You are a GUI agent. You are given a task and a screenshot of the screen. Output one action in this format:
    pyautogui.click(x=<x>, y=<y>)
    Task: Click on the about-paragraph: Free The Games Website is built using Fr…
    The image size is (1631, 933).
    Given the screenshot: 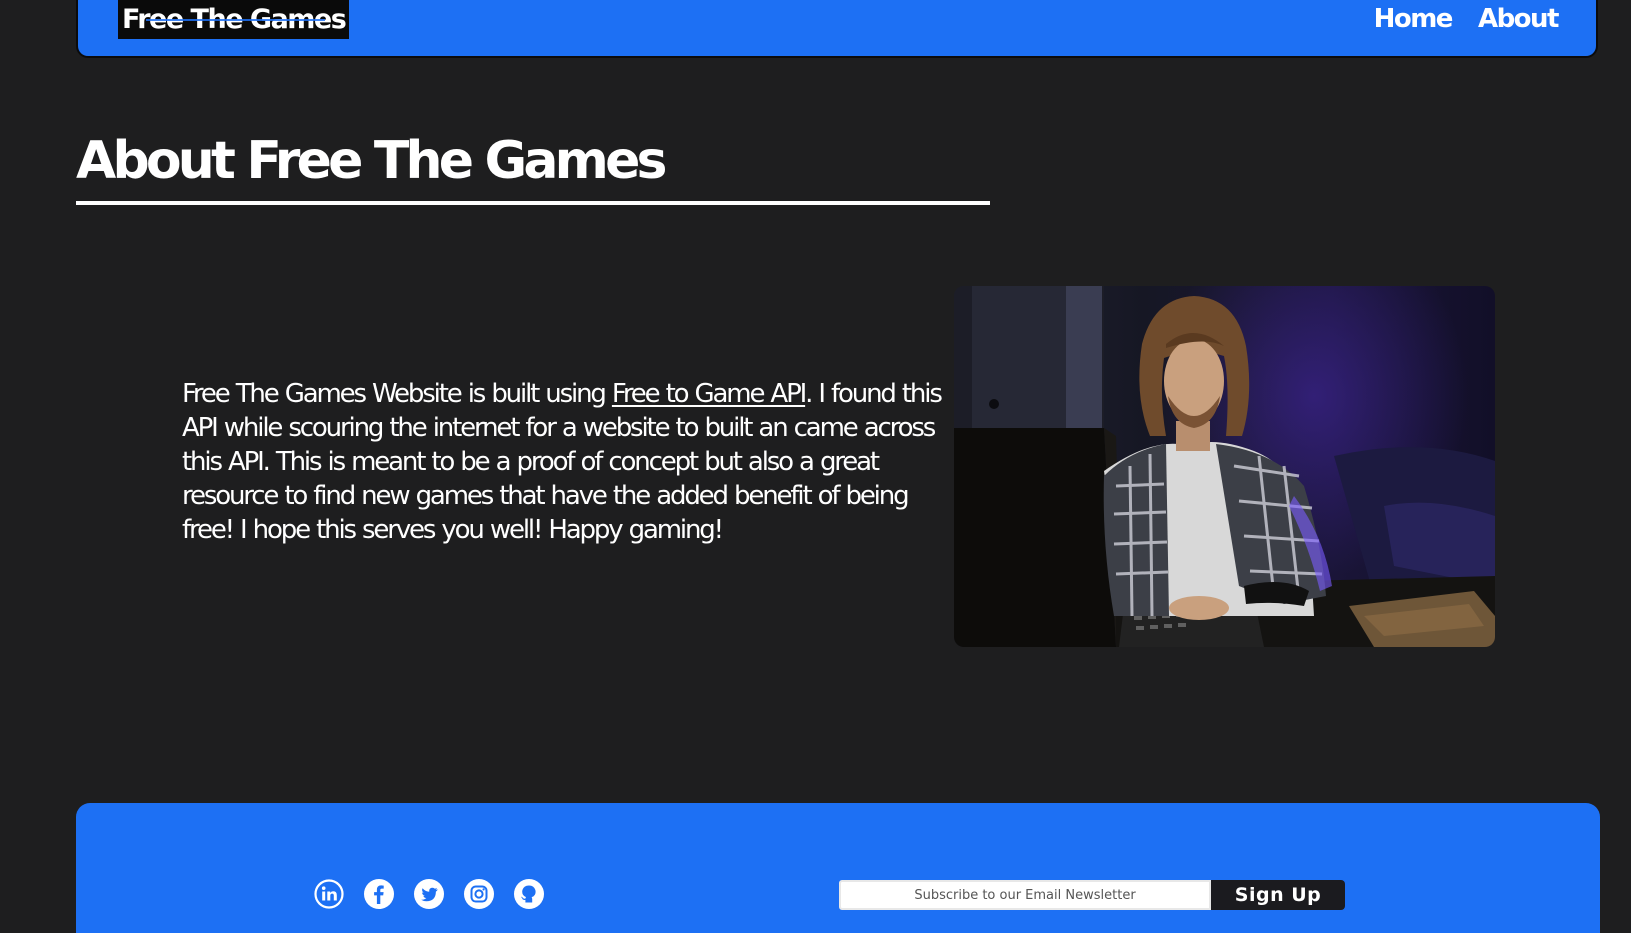 What is the action you would take?
    pyautogui.click(x=562, y=462)
    